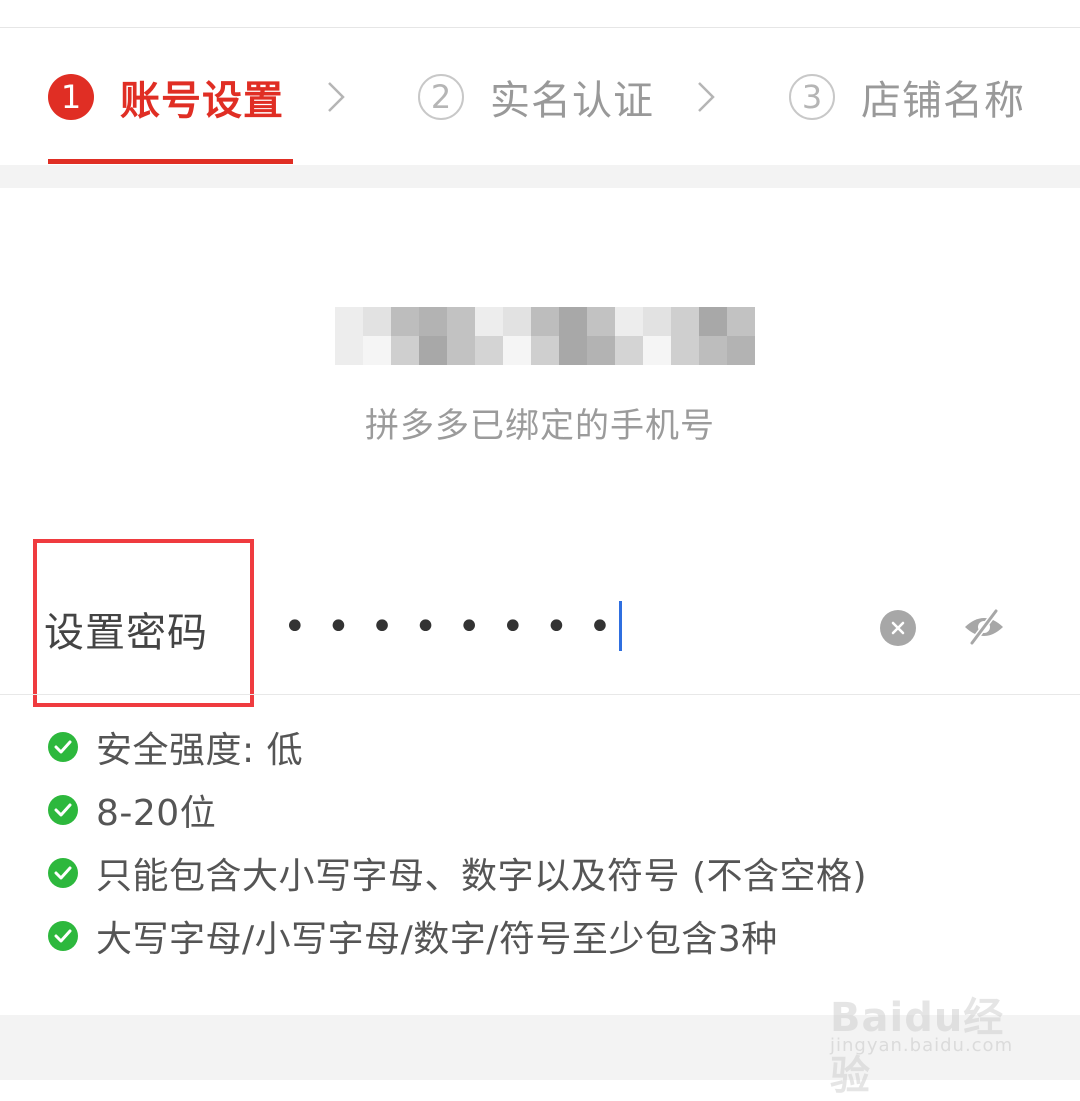 The width and height of the screenshot is (1080, 1101). What do you see at coordinates (812, 96) in the screenshot?
I see `step-number-3: 3` at bounding box center [812, 96].